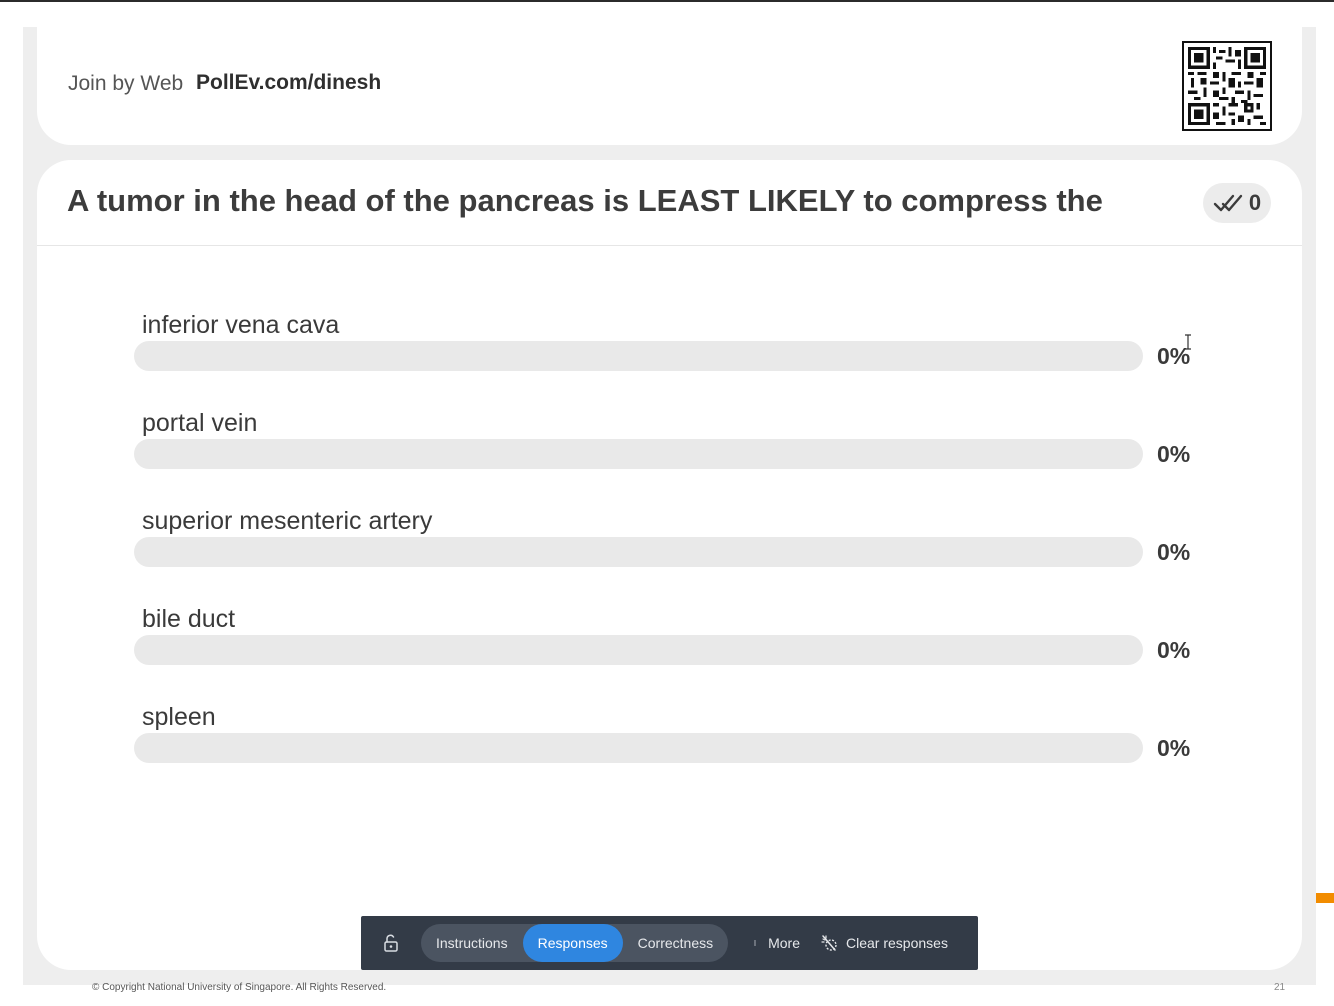 Image resolution: width=1334 pixels, height=1006 pixels. I want to click on more-button: More, so click(777, 943).